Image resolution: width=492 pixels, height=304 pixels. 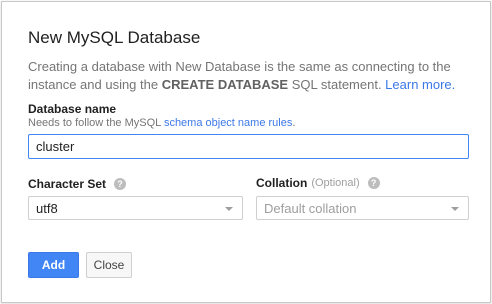 What do you see at coordinates (47, 208) in the screenshot?
I see `character-set-value: utf8` at bounding box center [47, 208].